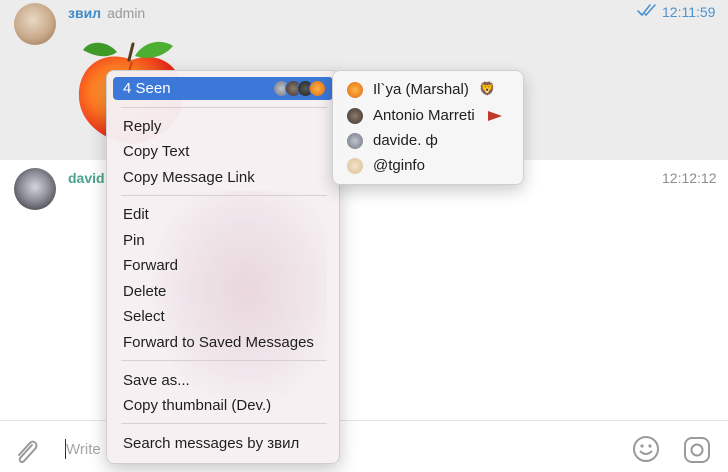 Image resolution: width=728 pixels, height=472 pixels. Describe the element at coordinates (151, 265) in the screenshot. I see `menu-item-label: Forward` at that location.